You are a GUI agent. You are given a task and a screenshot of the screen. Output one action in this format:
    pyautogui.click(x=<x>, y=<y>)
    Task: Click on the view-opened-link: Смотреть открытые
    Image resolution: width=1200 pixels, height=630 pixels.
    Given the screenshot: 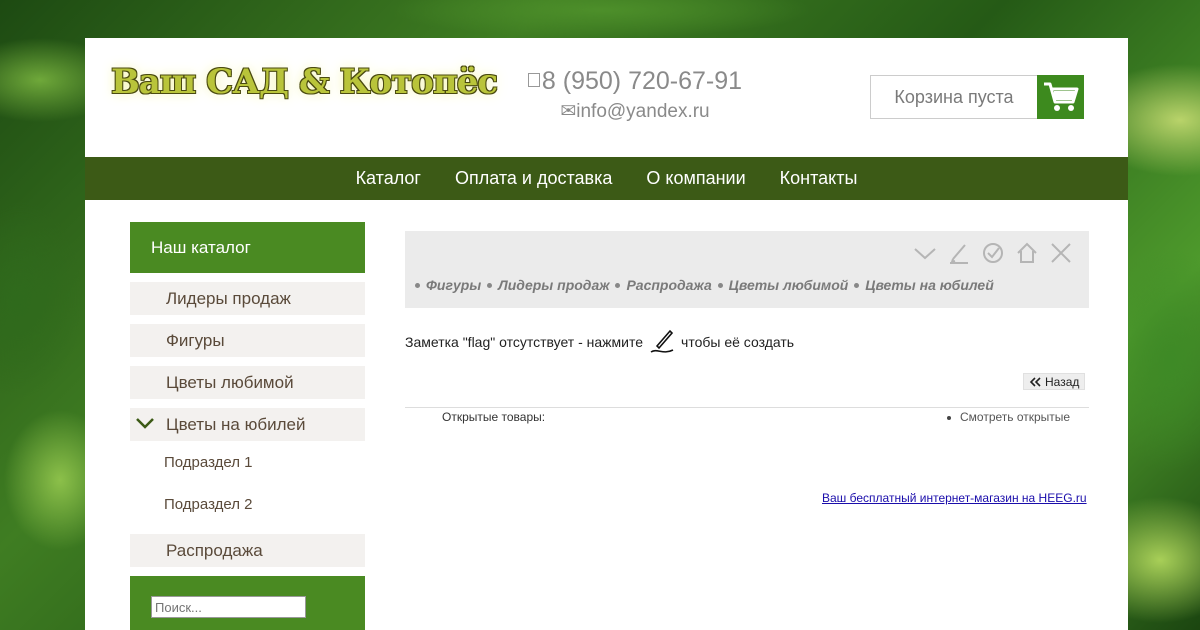 What is the action you would take?
    pyautogui.click(x=1008, y=417)
    